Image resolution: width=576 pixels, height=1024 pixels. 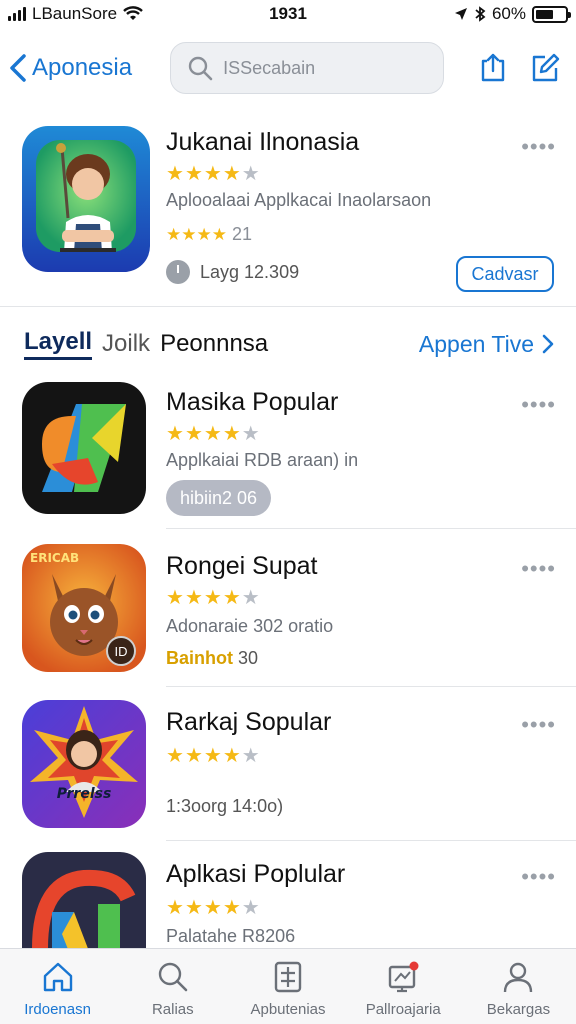 What do you see at coordinates (403, 1009) in the screenshot?
I see `tab-label: Pallroajaria` at bounding box center [403, 1009].